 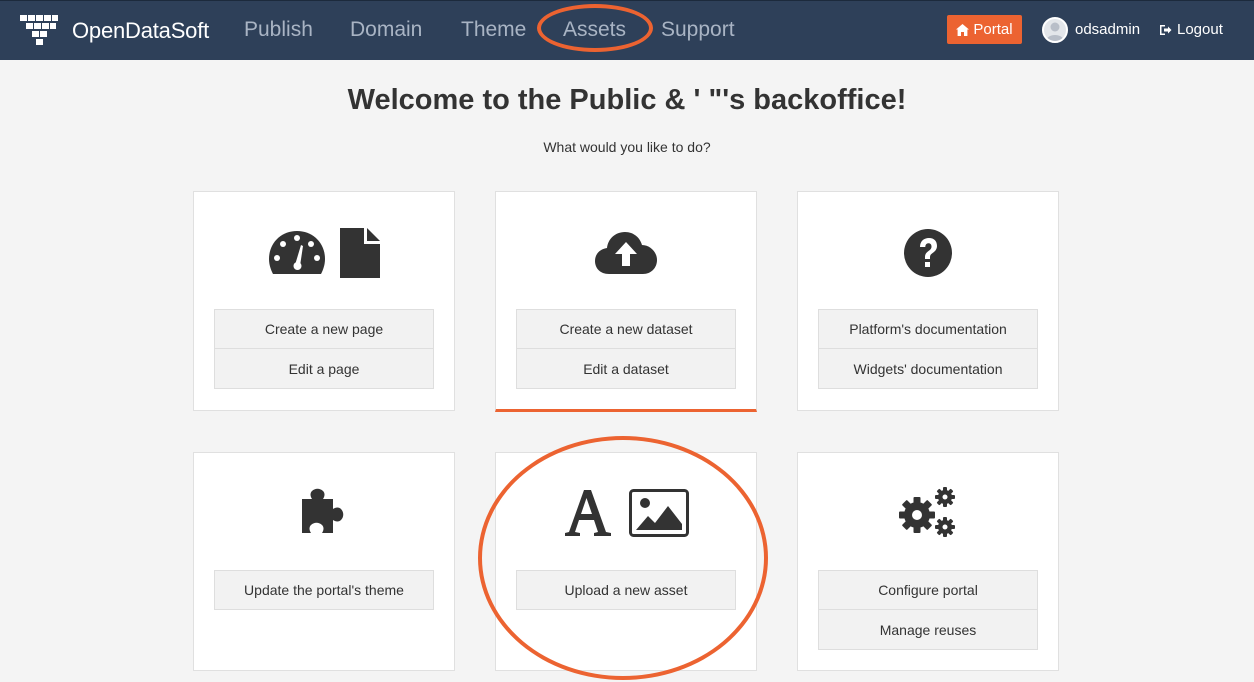 What do you see at coordinates (278, 30) in the screenshot?
I see `nav-publish: Publish` at bounding box center [278, 30].